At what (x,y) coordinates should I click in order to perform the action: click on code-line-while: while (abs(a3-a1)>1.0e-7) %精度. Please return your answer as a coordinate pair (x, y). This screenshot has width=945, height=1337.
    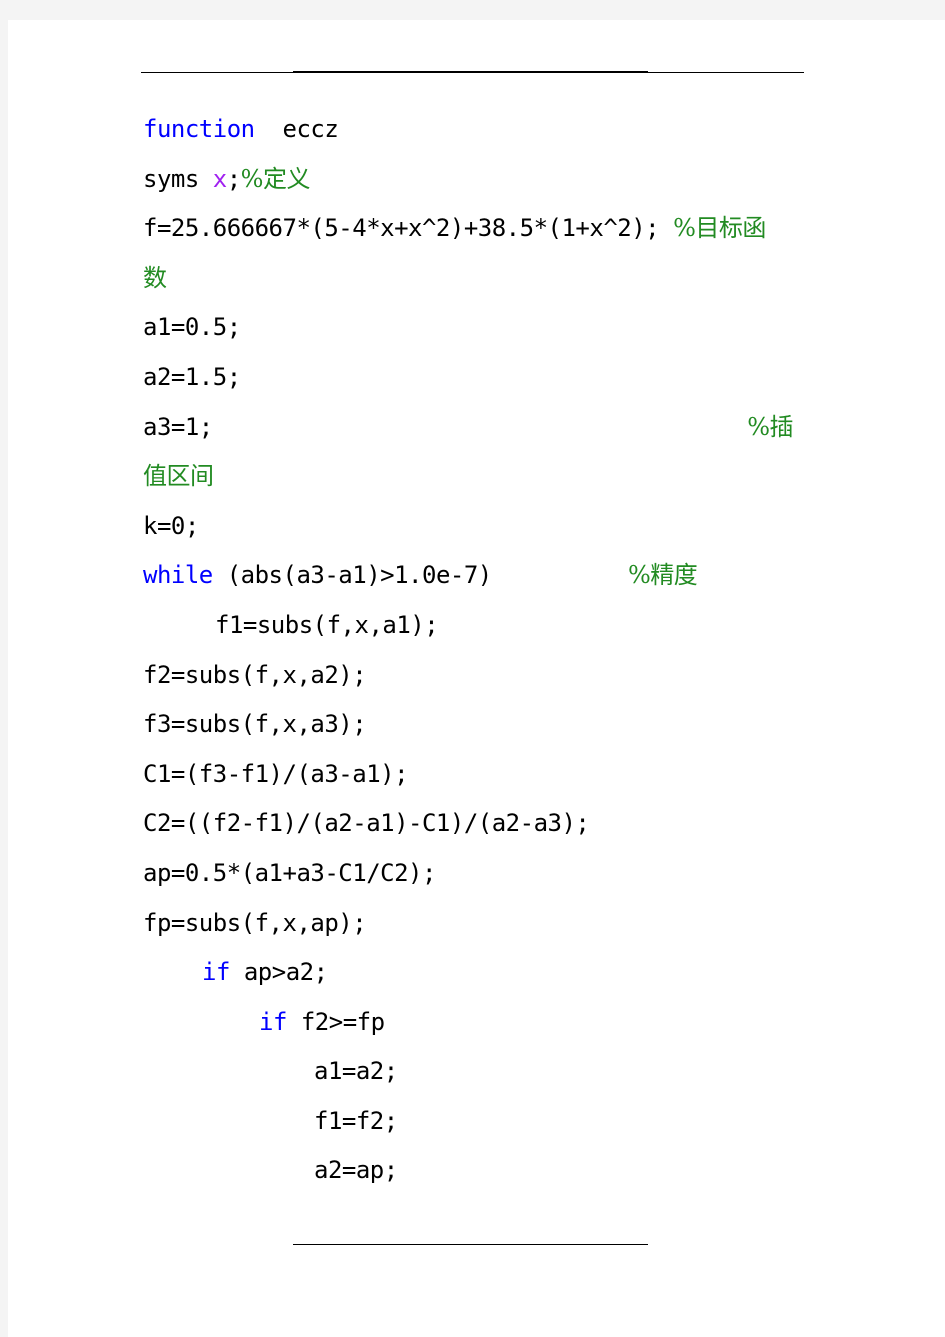
    Looking at the image, I should click on (473, 579).